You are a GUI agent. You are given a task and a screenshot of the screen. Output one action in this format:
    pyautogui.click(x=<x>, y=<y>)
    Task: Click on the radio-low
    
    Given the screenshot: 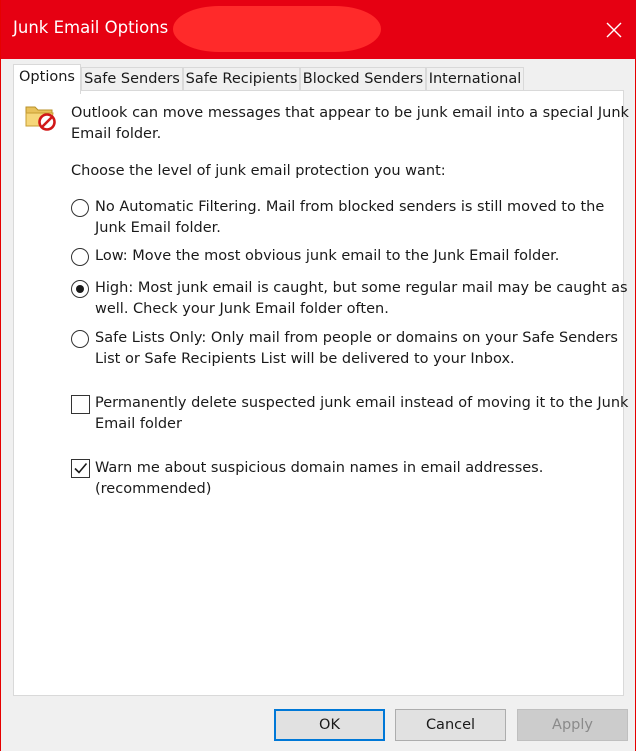 What is the action you would take?
    pyautogui.click(x=80, y=257)
    